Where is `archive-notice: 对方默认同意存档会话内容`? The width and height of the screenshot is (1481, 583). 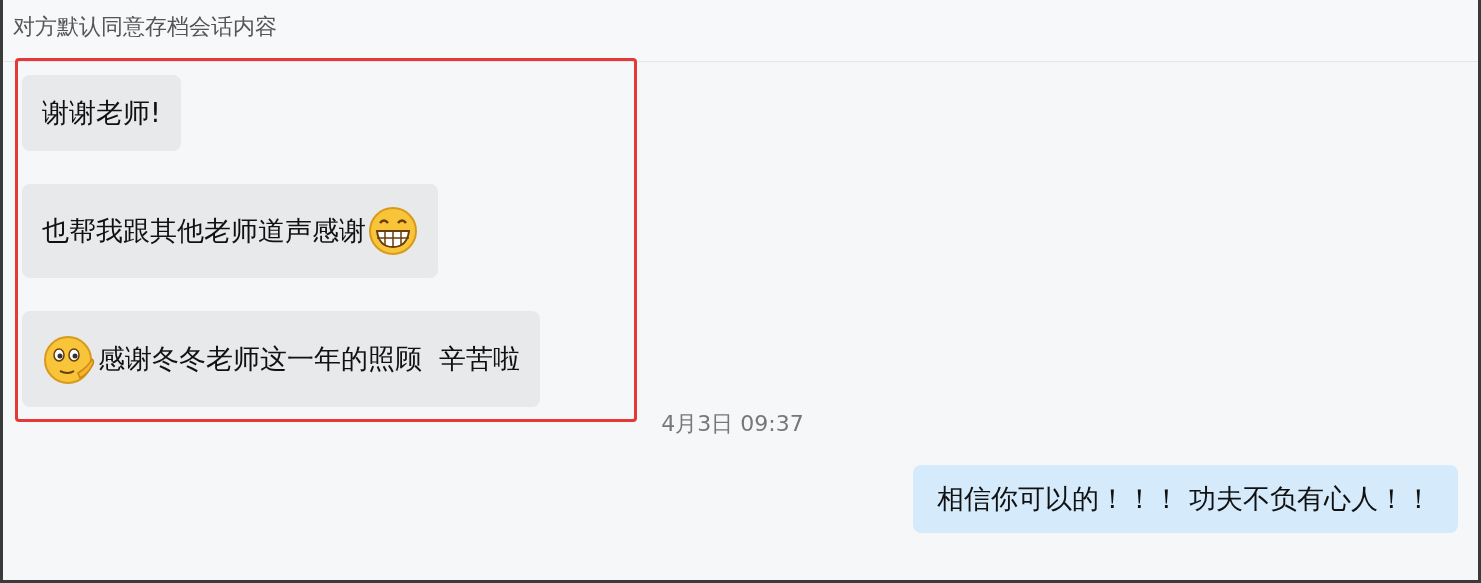 archive-notice: 对方默认同意存档会话内容 is located at coordinates (145, 27).